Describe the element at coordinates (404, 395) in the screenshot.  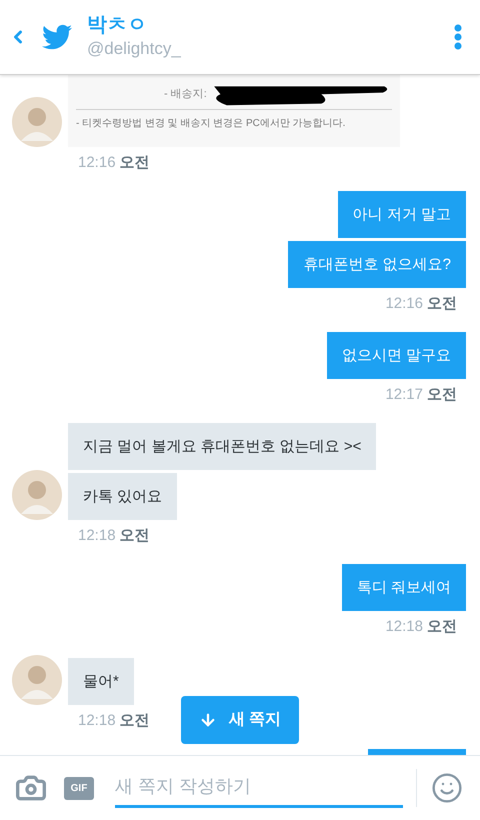
I see `timestamp: 12:17` at that location.